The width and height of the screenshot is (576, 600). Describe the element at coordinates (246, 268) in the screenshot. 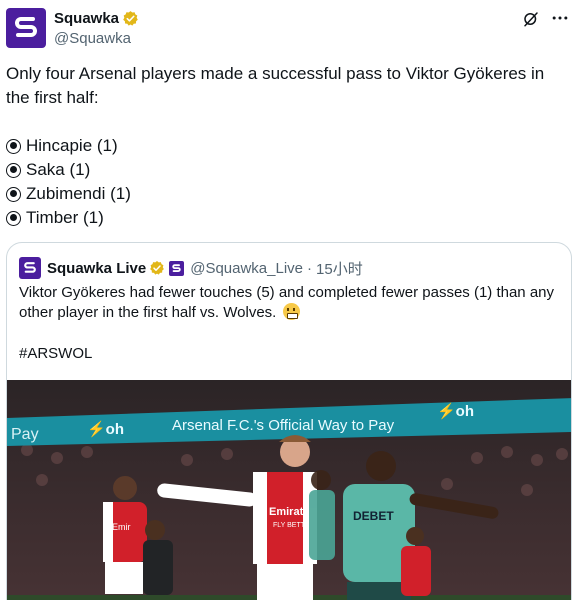

I see `quoted-author-handle: @Squawka_Live` at that location.